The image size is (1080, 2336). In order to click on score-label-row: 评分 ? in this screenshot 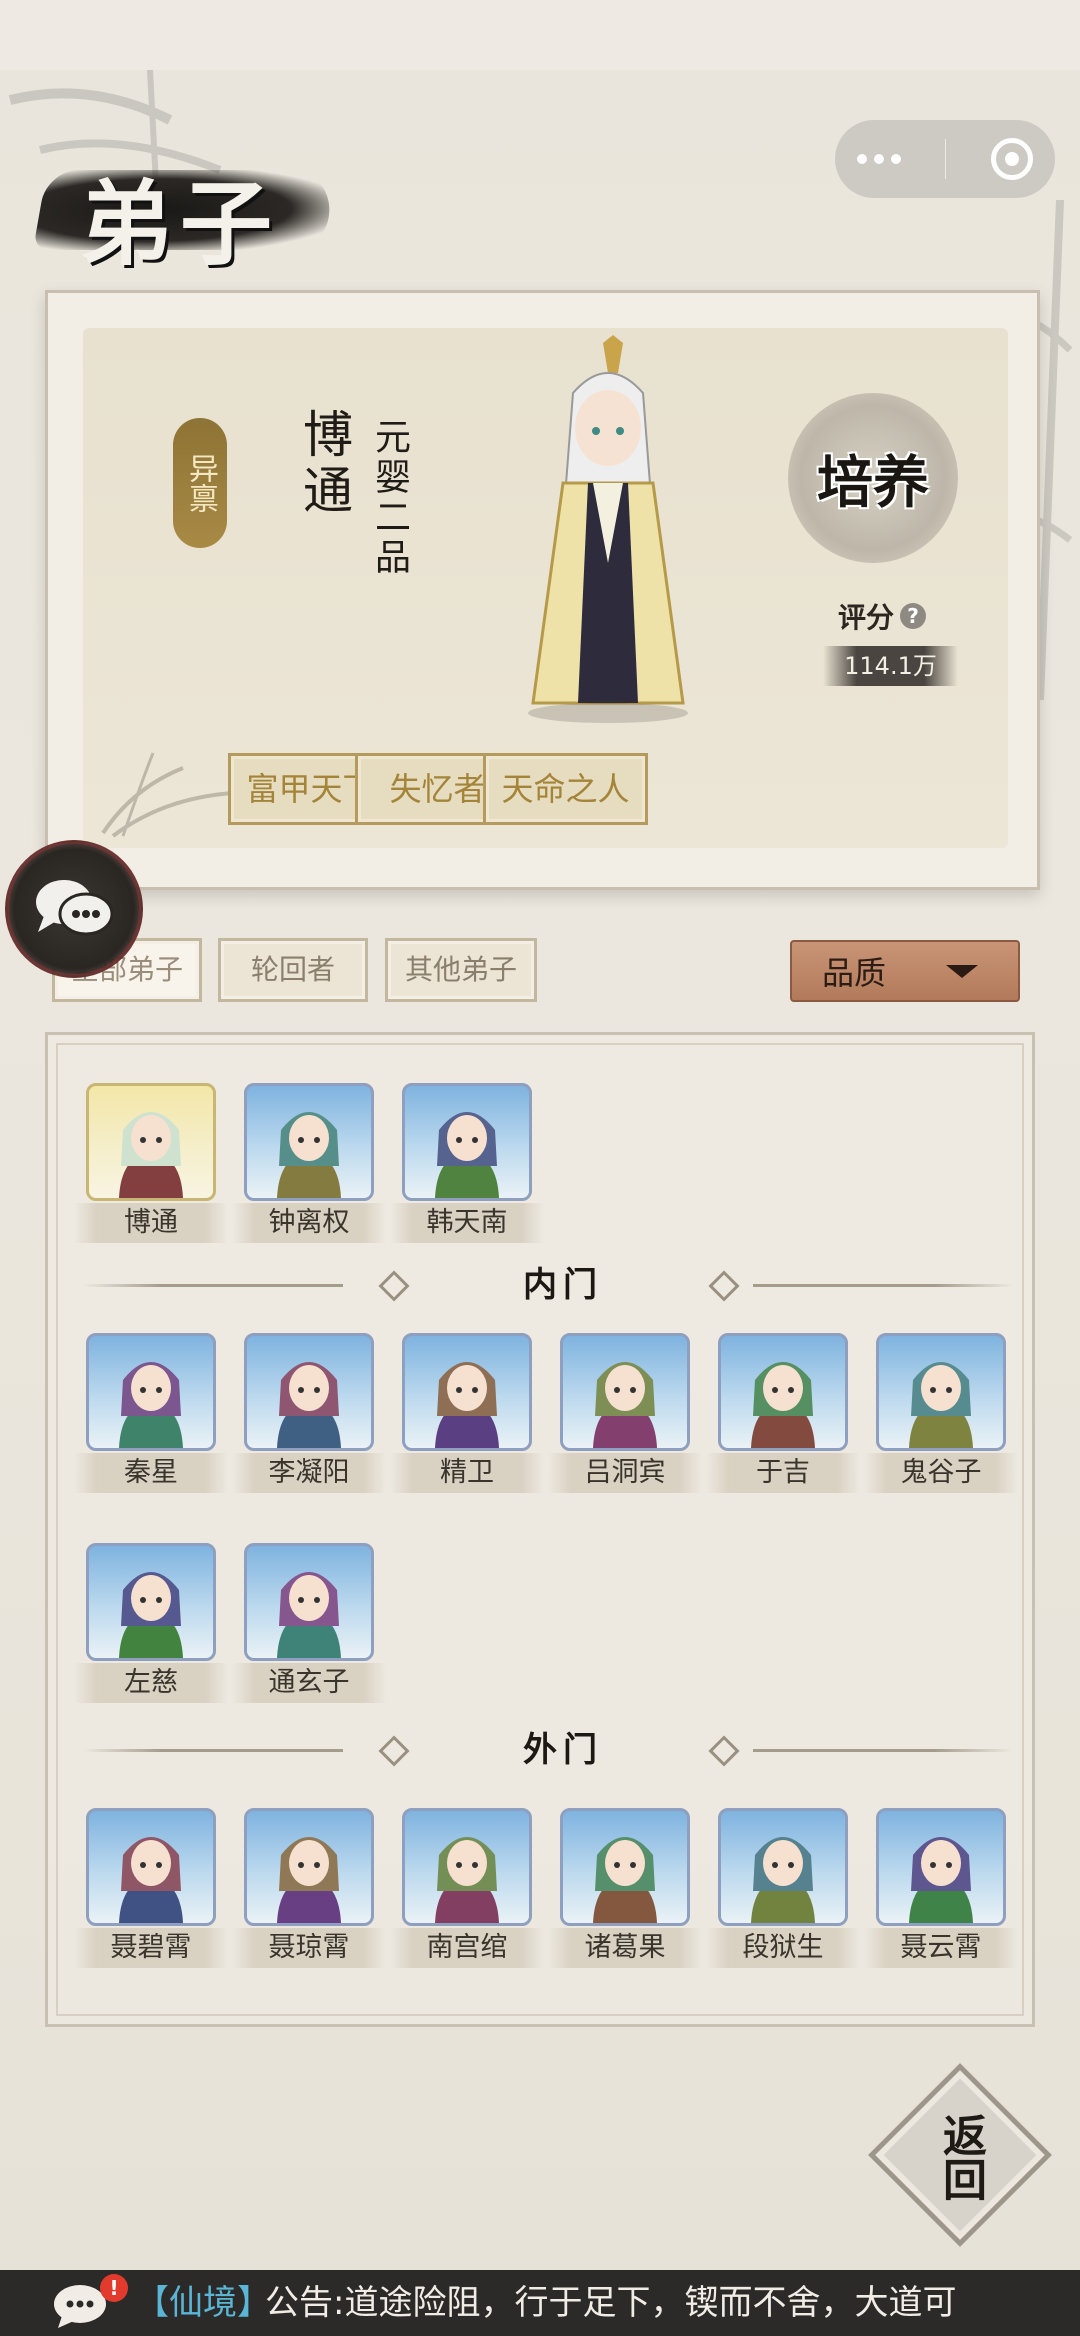, I will do `click(882, 616)`.